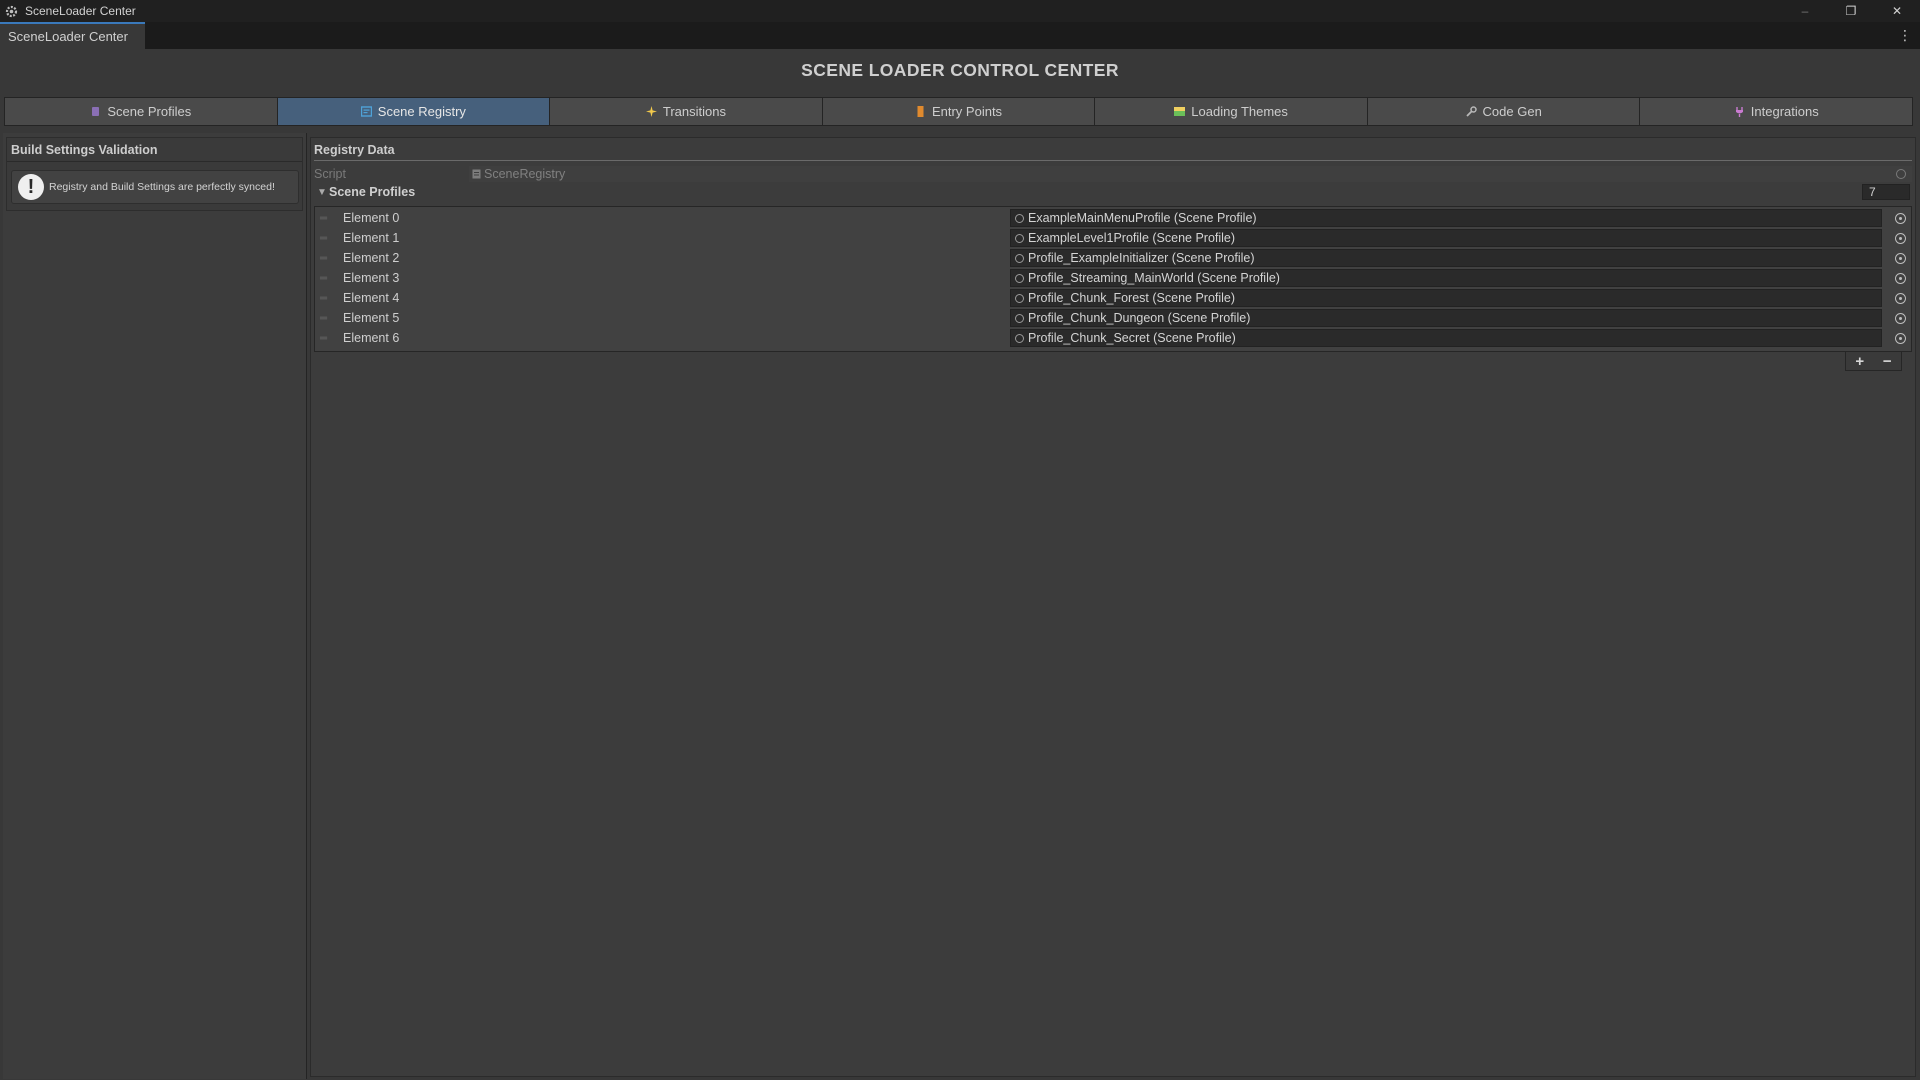 Image resolution: width=1920 pixels, height=1080 pixels. Describe the element at coordinates (1132, 298) in the screenshot. I see `object-value: Profile_Chunk_Forest (Scene Profile)` at that location.